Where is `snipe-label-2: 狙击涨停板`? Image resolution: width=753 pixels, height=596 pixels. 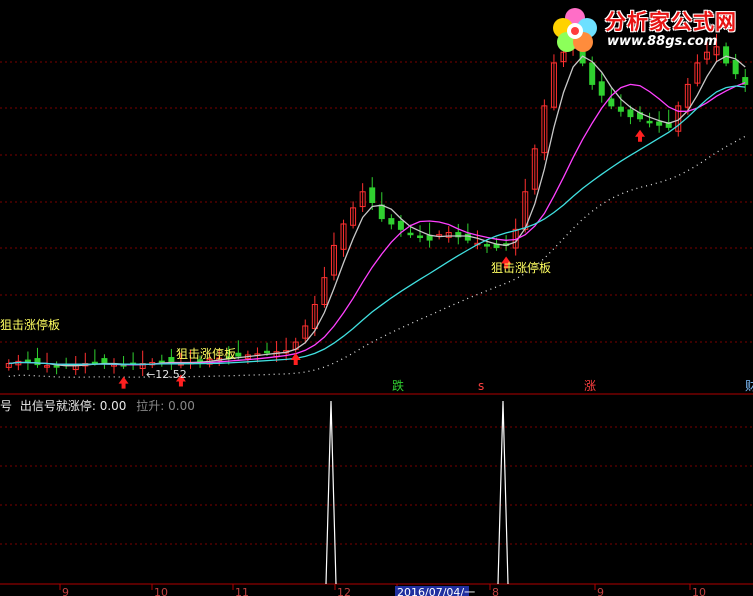
snipe-label-2: 狙击涨停板 is located at coordinates (206, 353).